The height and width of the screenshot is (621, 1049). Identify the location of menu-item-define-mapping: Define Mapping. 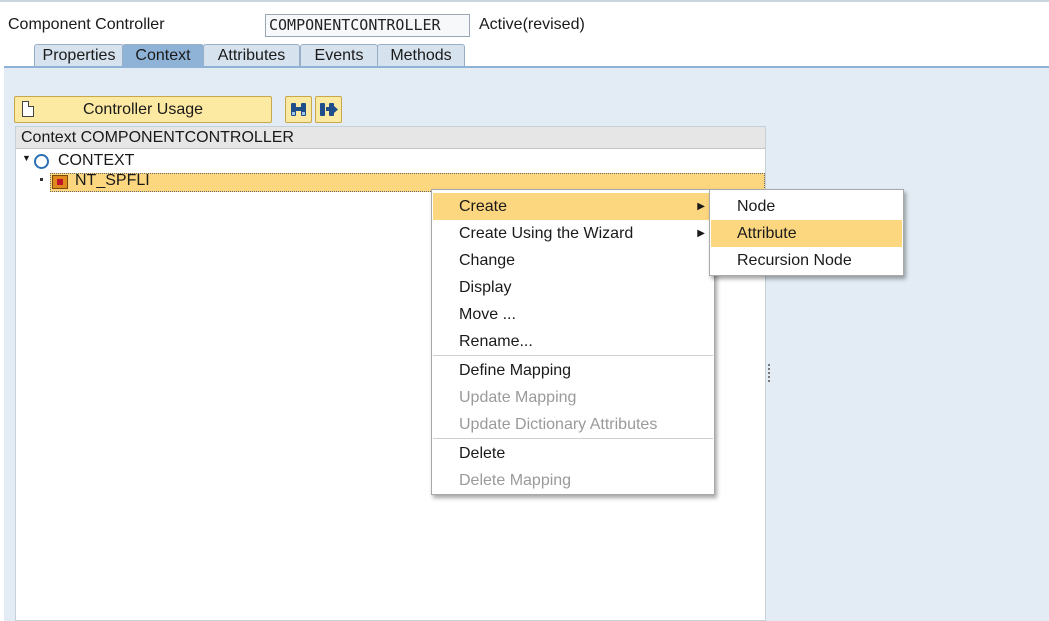
(573, 370).